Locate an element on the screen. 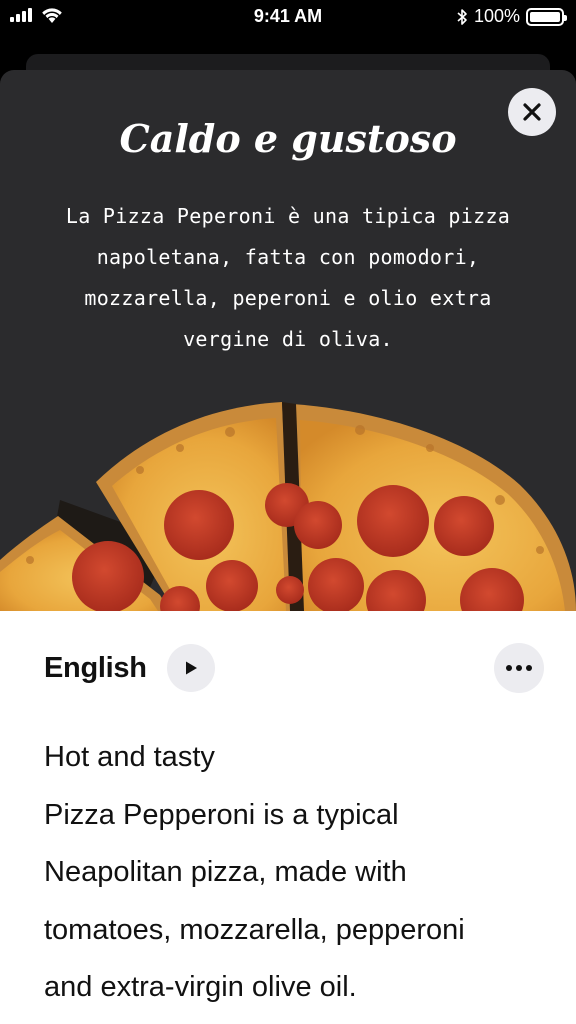 This screenshot has width=576, height=1024. translation-line: Hot and tasty is located at coordinates (129, 757).